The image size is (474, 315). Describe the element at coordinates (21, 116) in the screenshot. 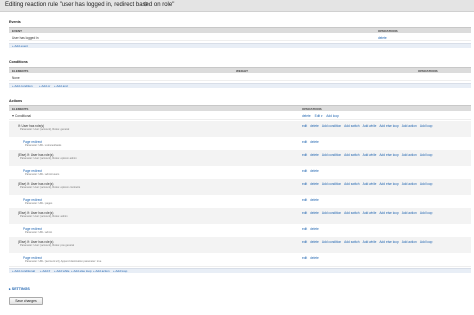

I see `conditional-label: Conditional` at that location.